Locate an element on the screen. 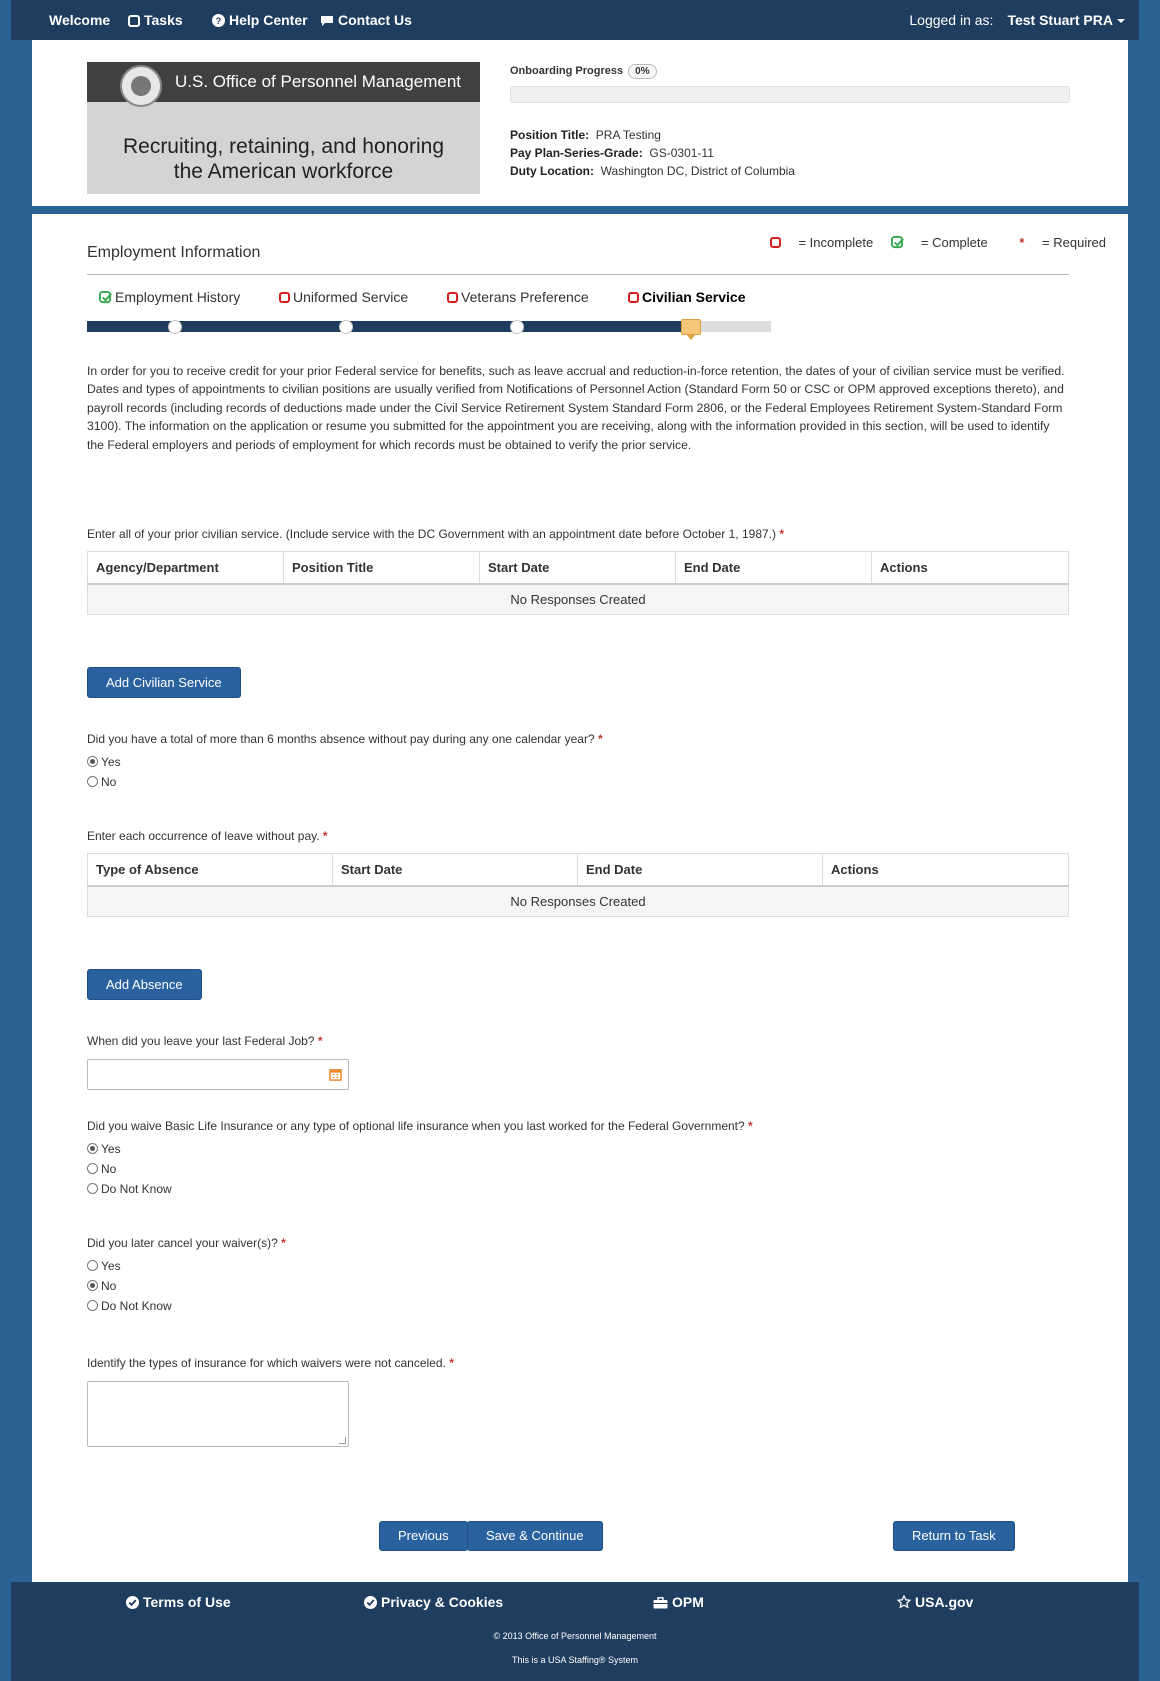  position-title-value: PRA Testing is located at coordinates (628, 135).